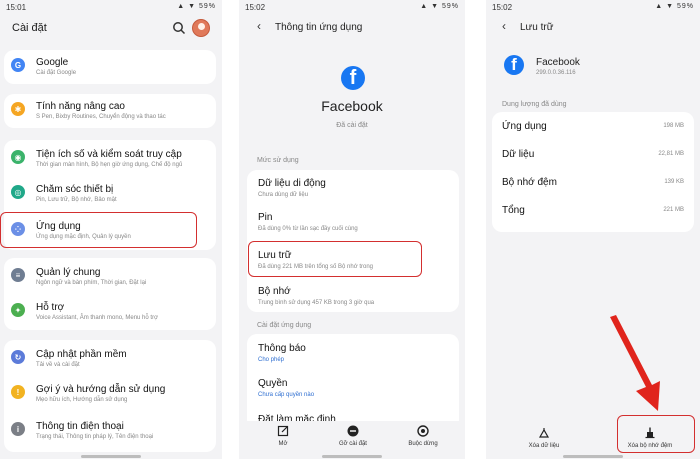 Image resolution: width=700 pixels, height=459 pixels. Describe the element at coordinates (656, 434) in the screenshot. I see `clear-cache-highlight-box` at that location.